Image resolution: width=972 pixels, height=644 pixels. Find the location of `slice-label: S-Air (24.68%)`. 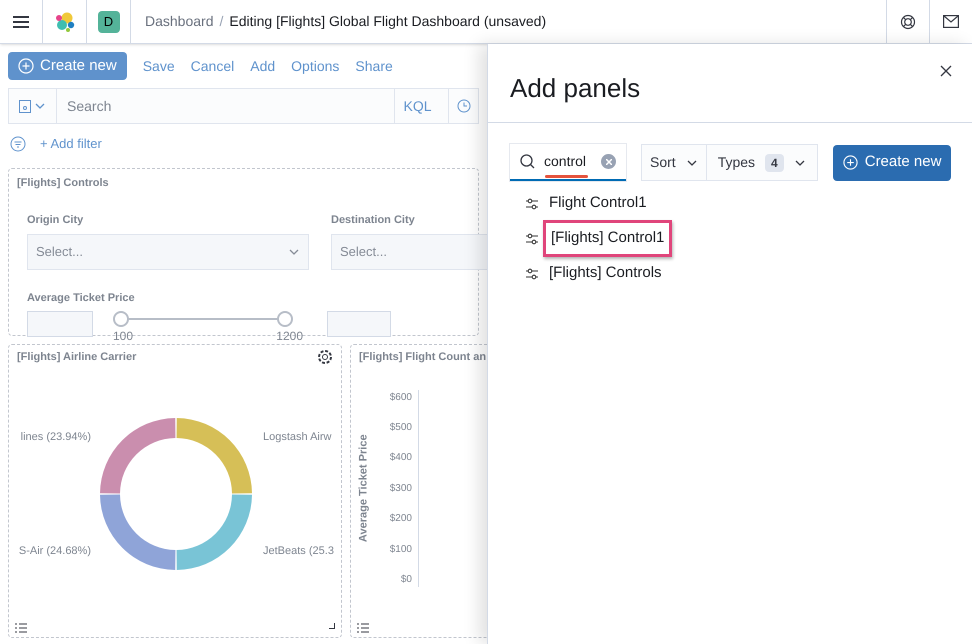

slice-label: S-Air (24.68%) is located at coordinates (54, 551).